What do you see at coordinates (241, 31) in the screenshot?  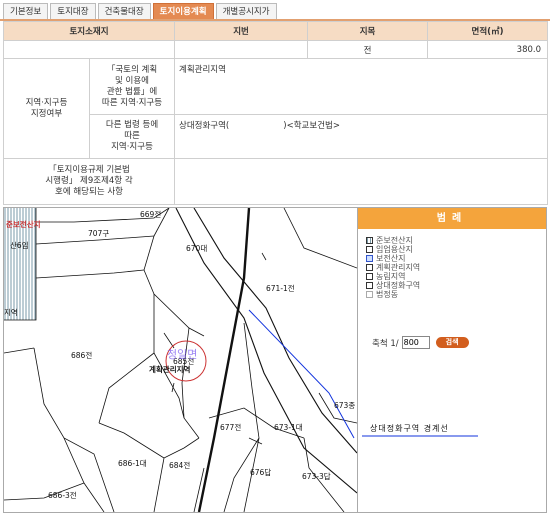 I see `header-lot-number: 지번` at bounding box center [241, 31].